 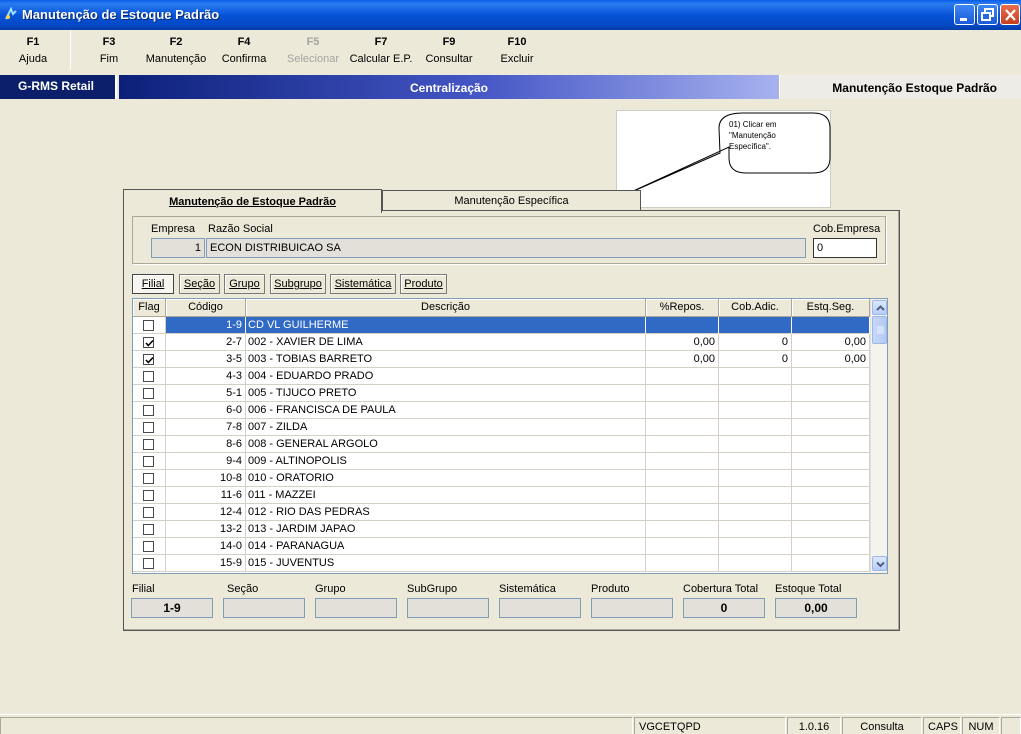 What do you see at coordinates (501, 427) in the screenshot?
I see `table-row: 7-8 007 - ZILDA` at bounding box center [501, 427].